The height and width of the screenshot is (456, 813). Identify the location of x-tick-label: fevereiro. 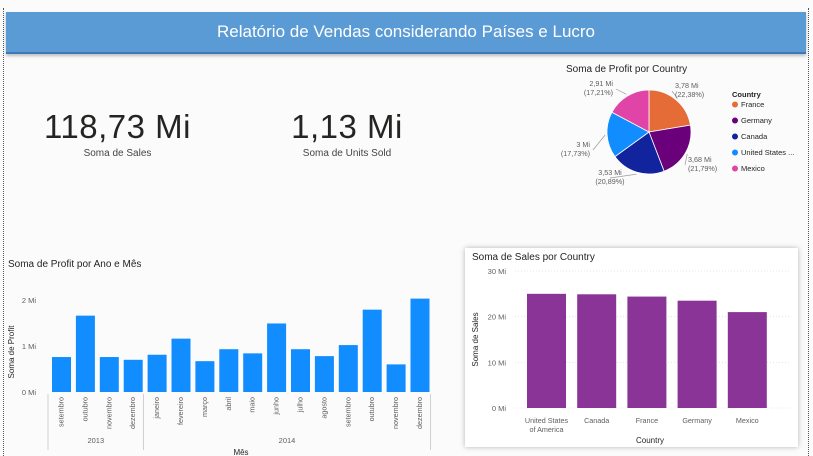
(180, 411).